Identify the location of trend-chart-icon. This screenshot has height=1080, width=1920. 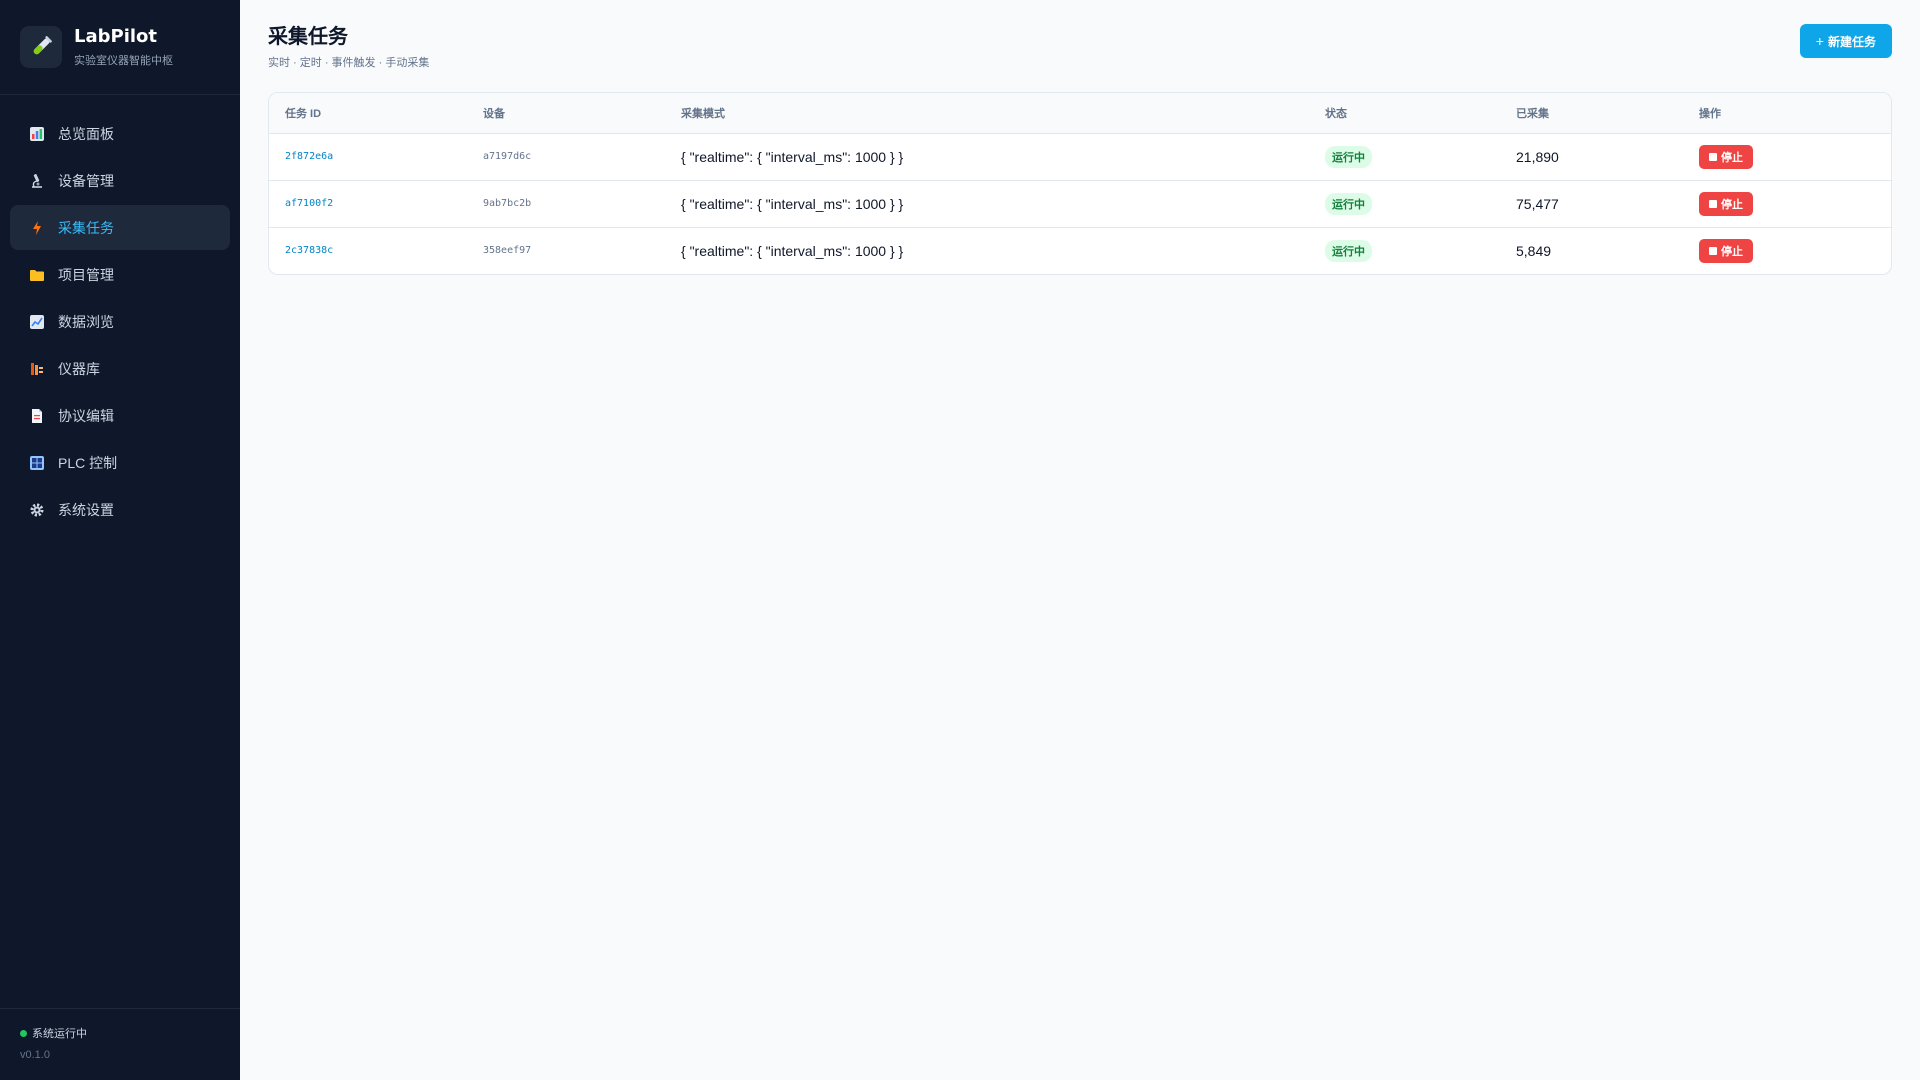
(37, 322).